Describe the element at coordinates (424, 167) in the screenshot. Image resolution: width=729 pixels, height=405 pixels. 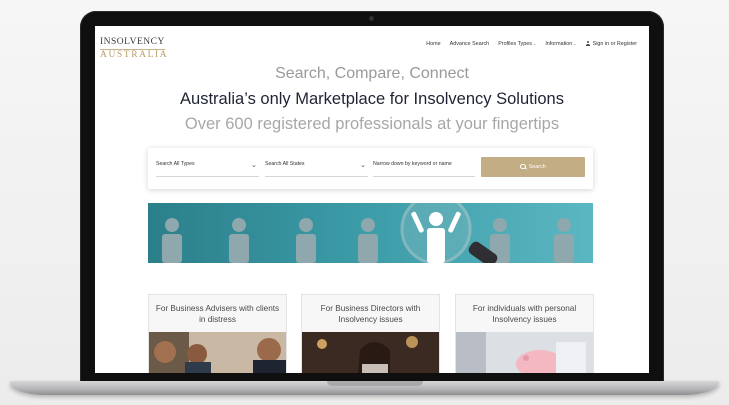
I see `keyword-input: Narrow down by keyword or name` at that location.